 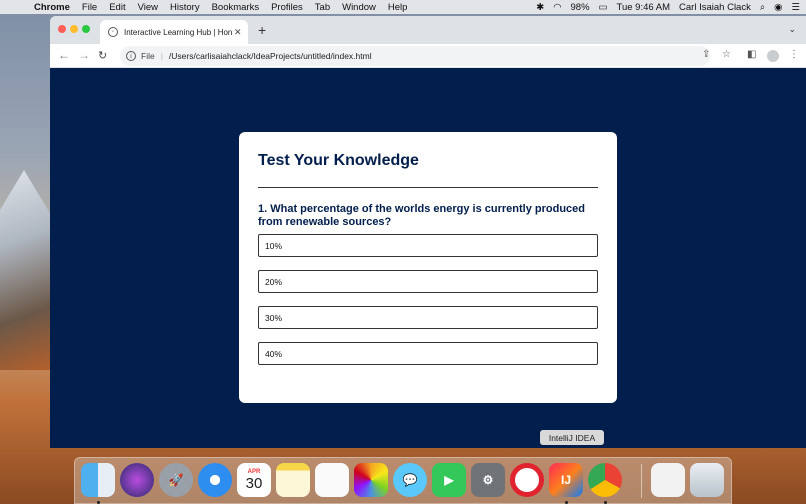 I want to click on menu-app-name: Chrome, so click(x=52, y=7).